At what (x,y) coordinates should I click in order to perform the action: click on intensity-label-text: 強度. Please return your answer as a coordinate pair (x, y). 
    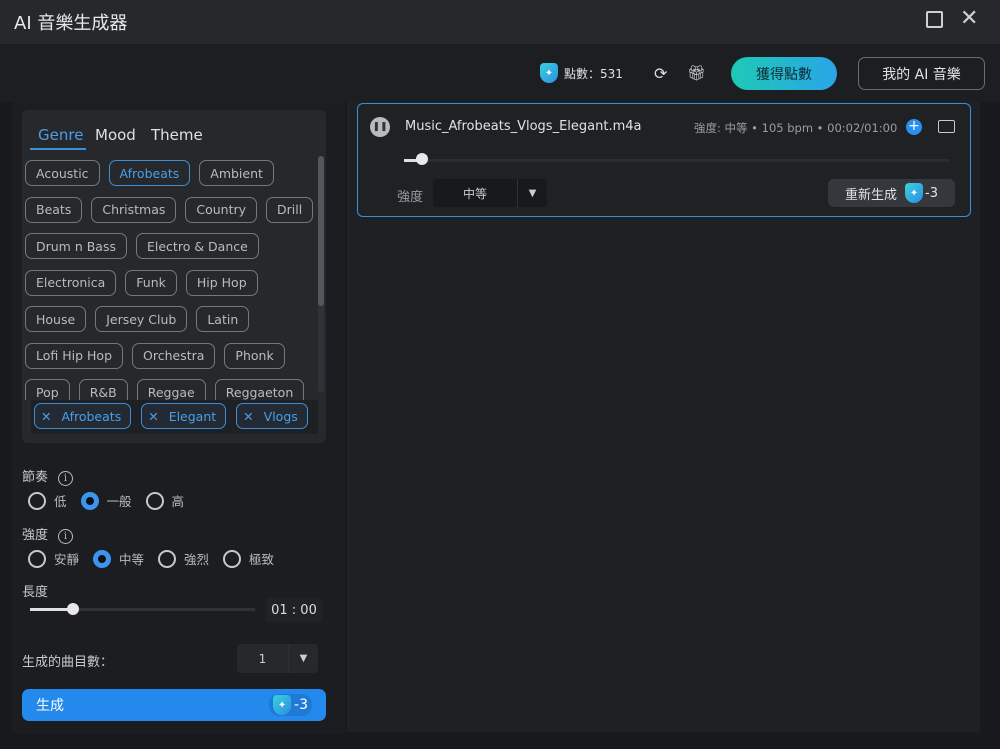
    Looking at the image, I should click on (35, 535).